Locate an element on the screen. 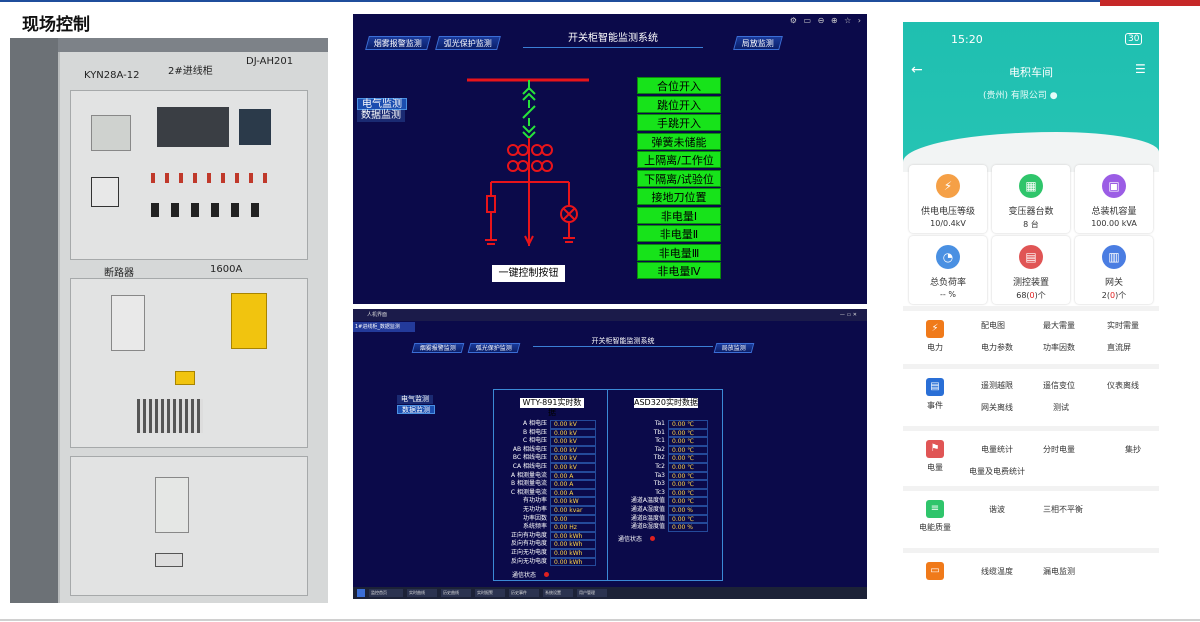  function-item: 电力参数 is located at coordinates (997, 347).